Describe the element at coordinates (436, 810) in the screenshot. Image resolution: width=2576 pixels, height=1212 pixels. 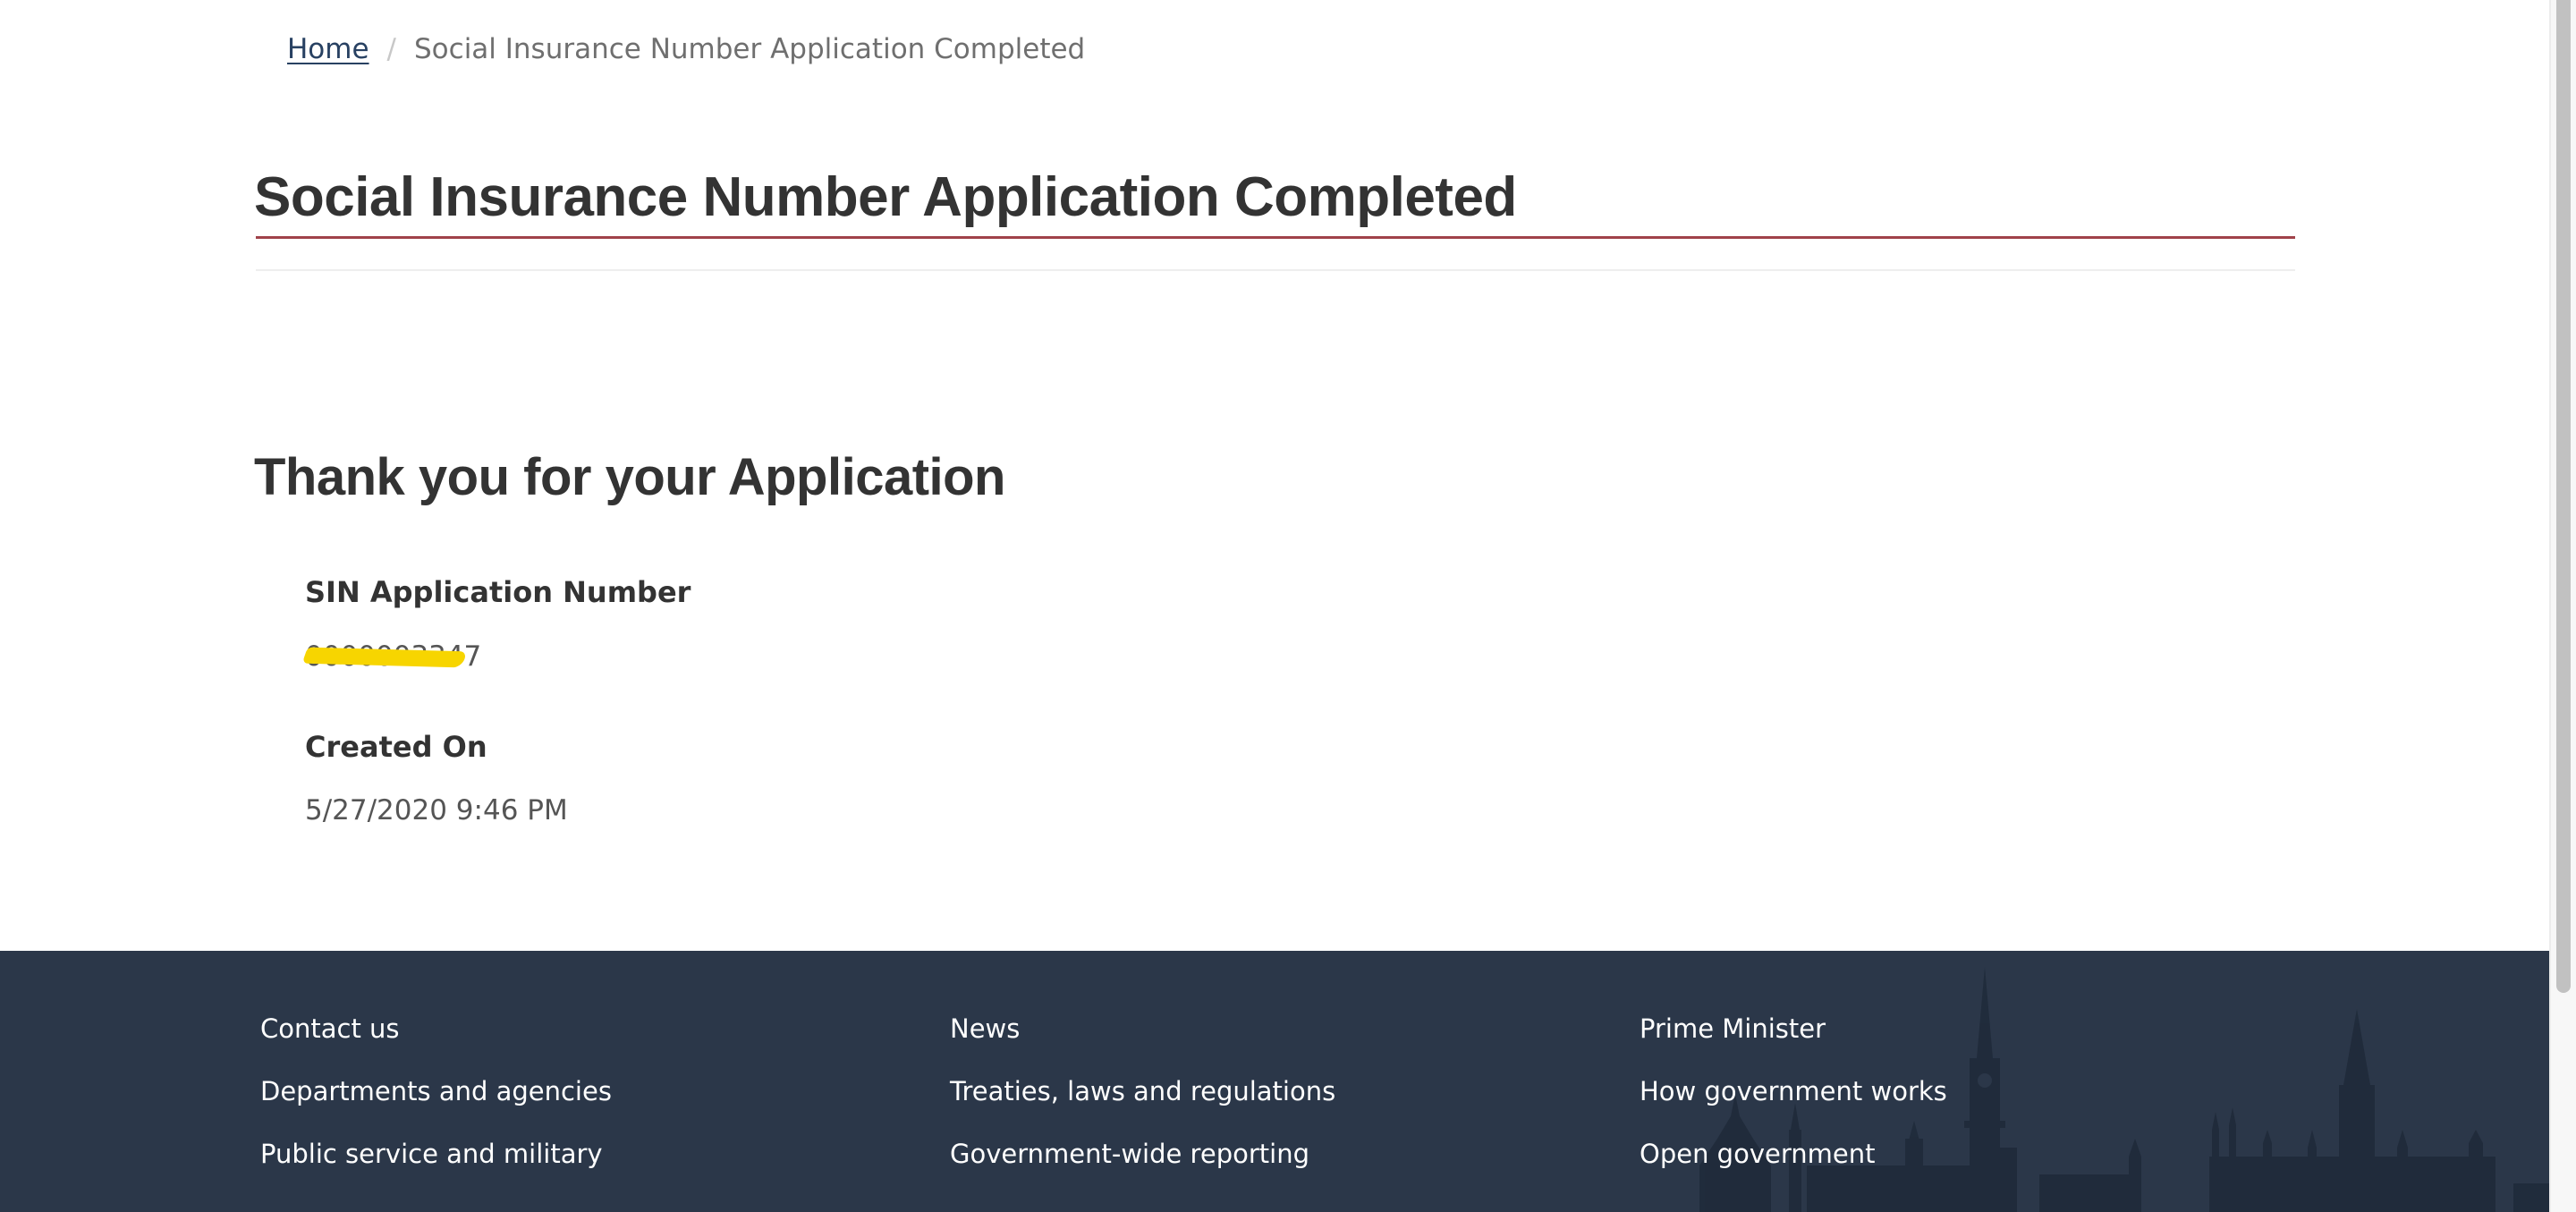
I see `created-on-value: 5/27/2020 9:46 PM` at that location.